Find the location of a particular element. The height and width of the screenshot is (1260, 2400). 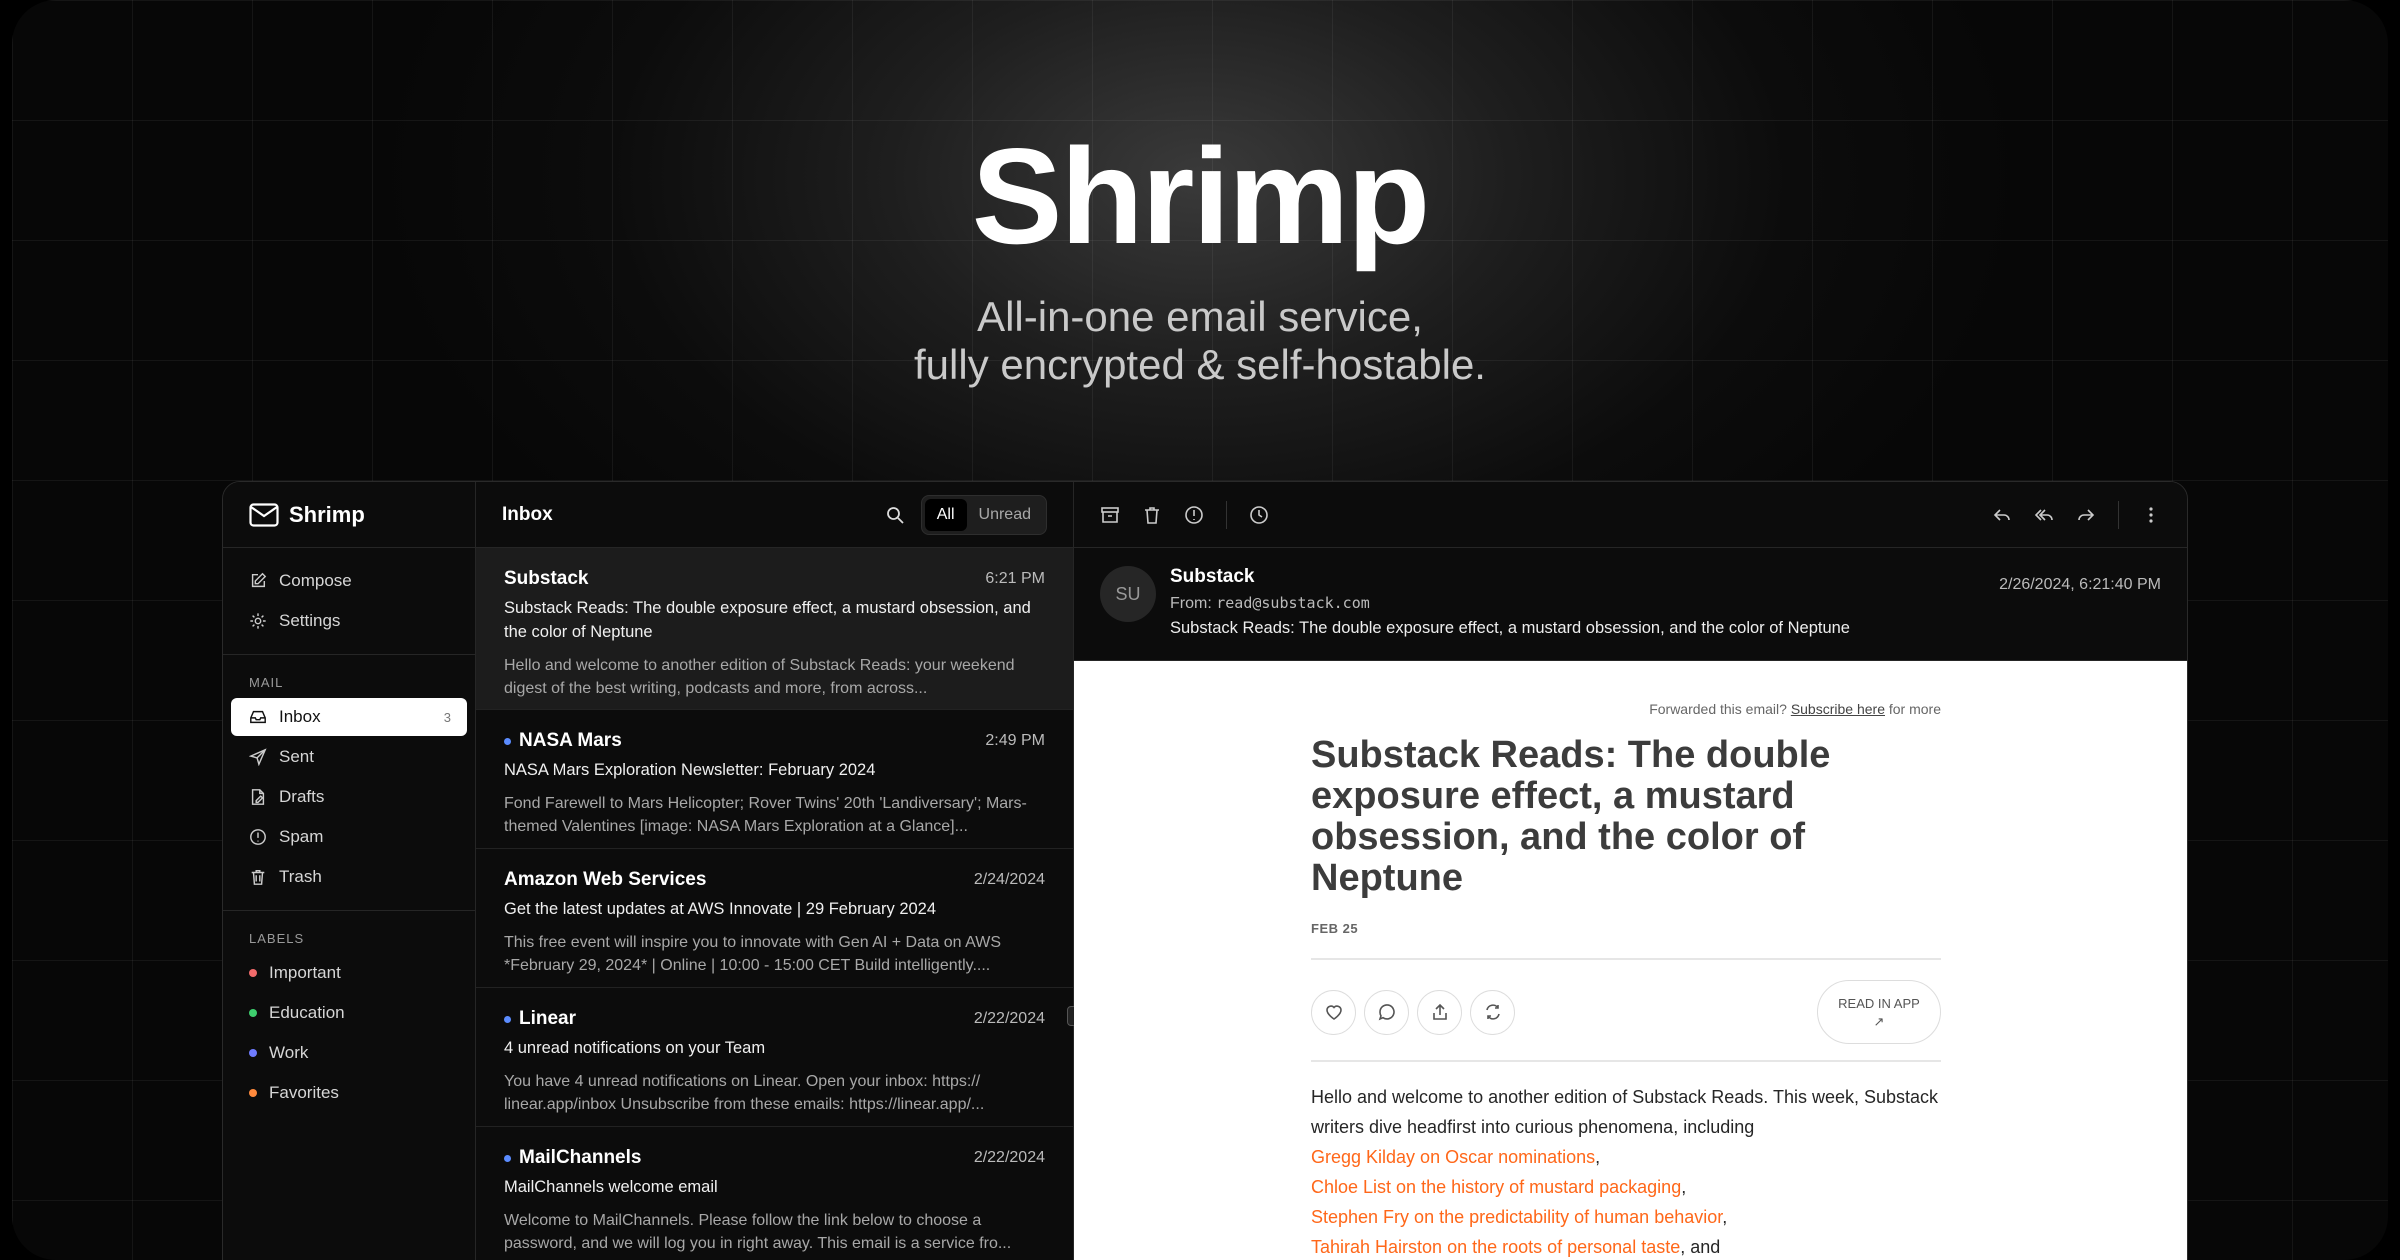

label-education: Education is located at coordinates (349, 1013).